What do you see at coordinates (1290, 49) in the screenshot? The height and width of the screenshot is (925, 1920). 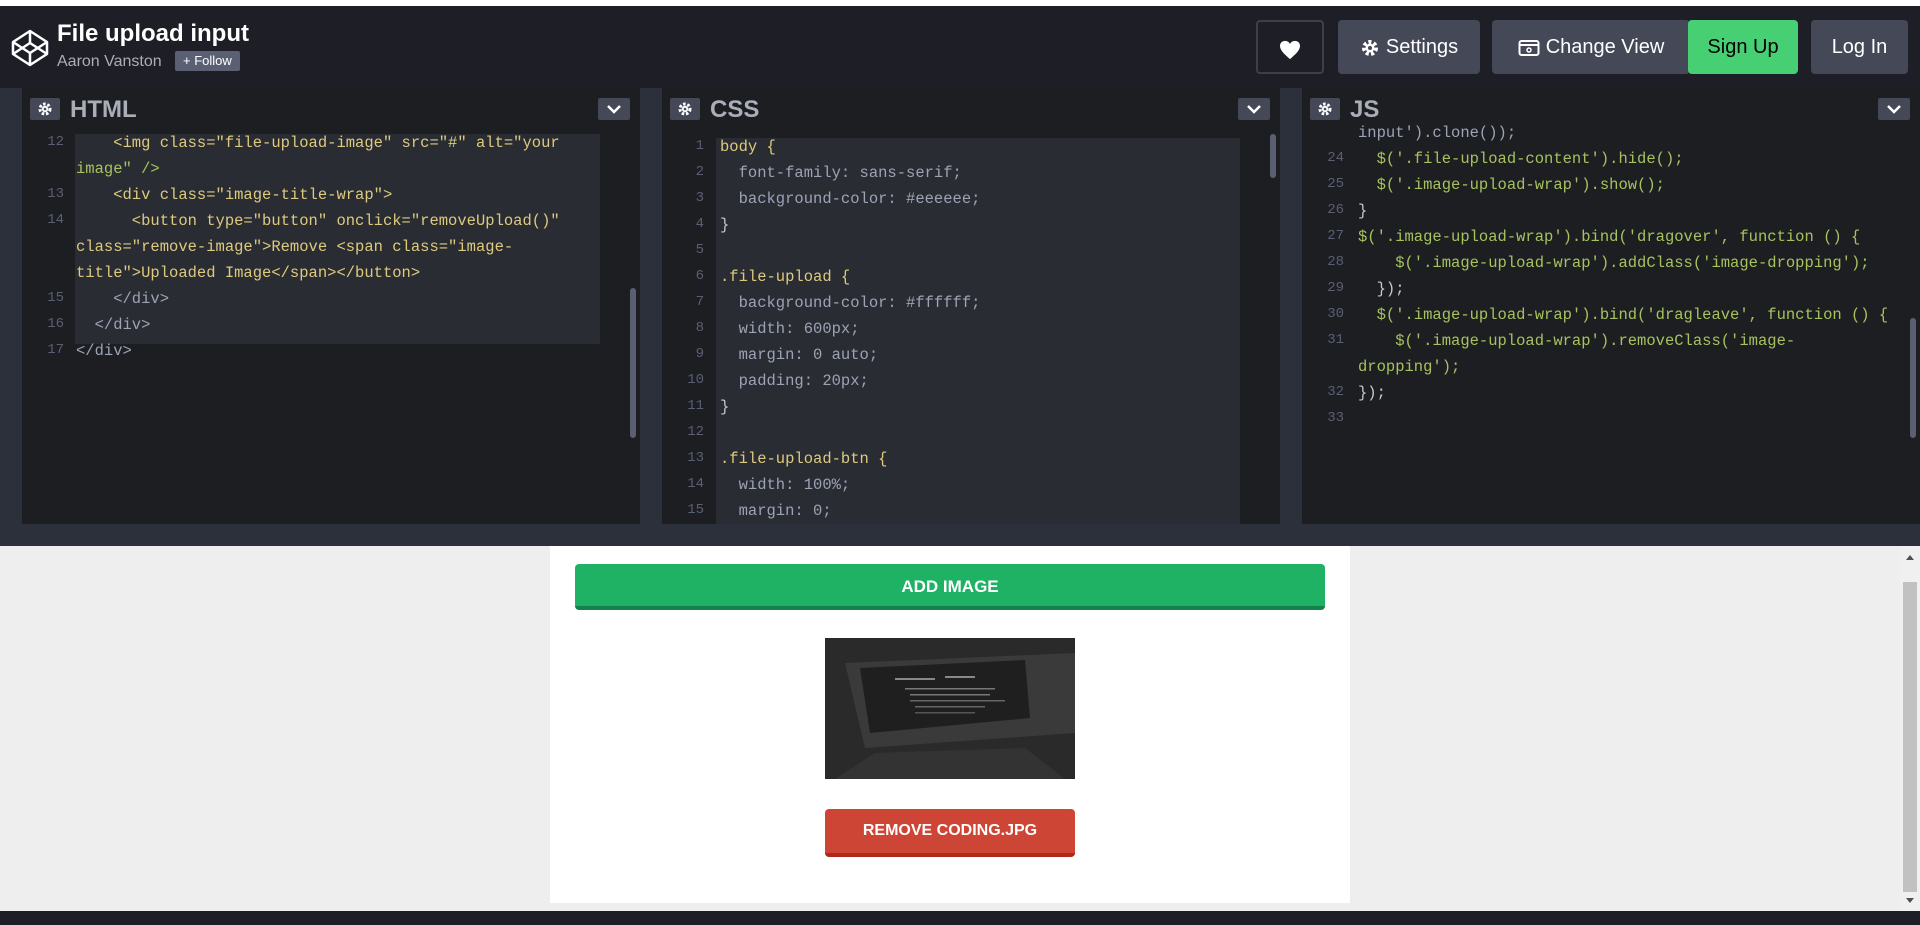 I see `heart-icon` at bounding box center [1290, 49].